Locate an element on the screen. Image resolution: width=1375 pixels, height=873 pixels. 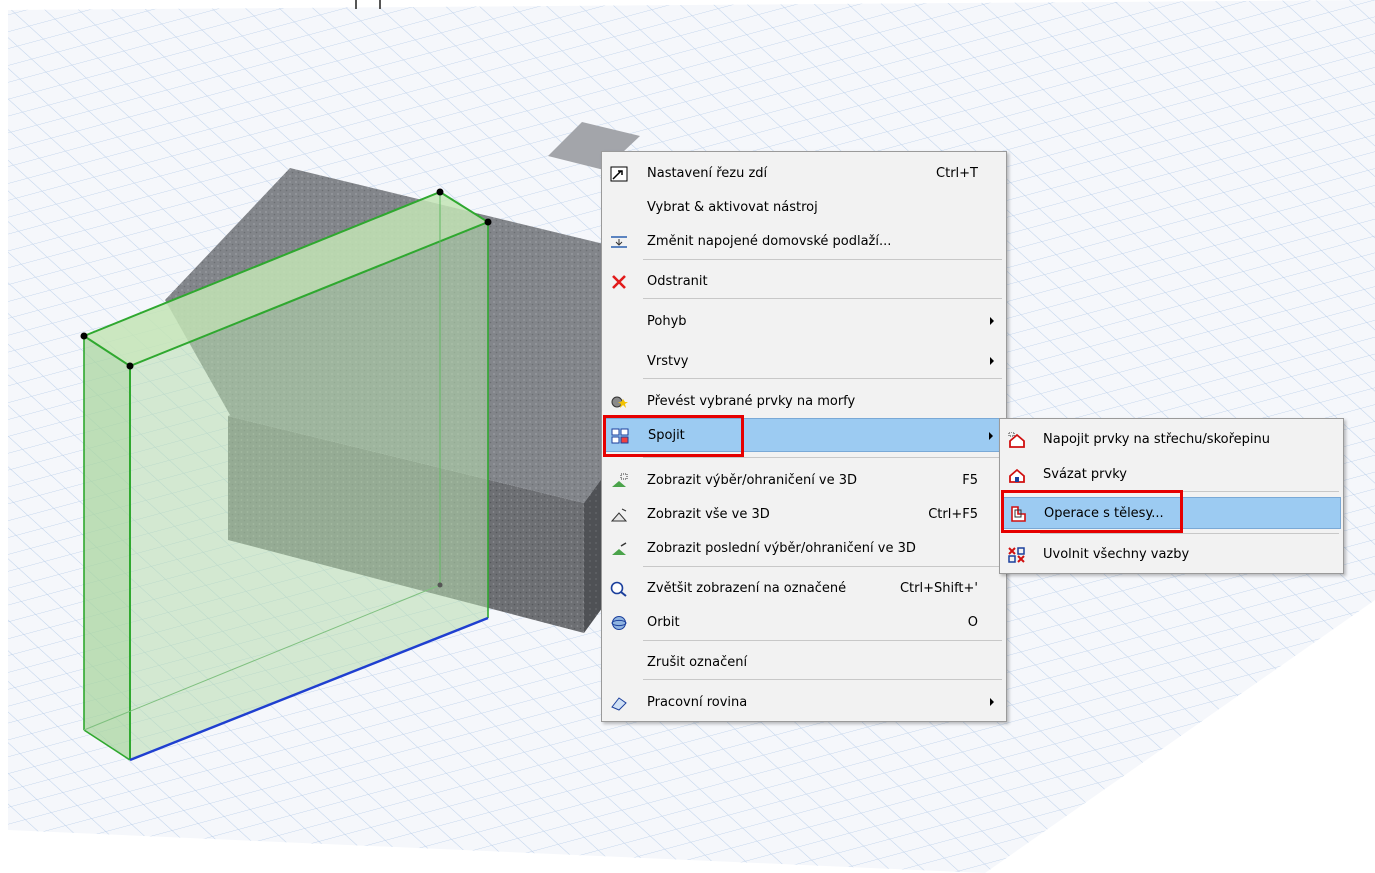
menu-item-working-plane: Pracovní rovina is located at coordinates (803, 702).